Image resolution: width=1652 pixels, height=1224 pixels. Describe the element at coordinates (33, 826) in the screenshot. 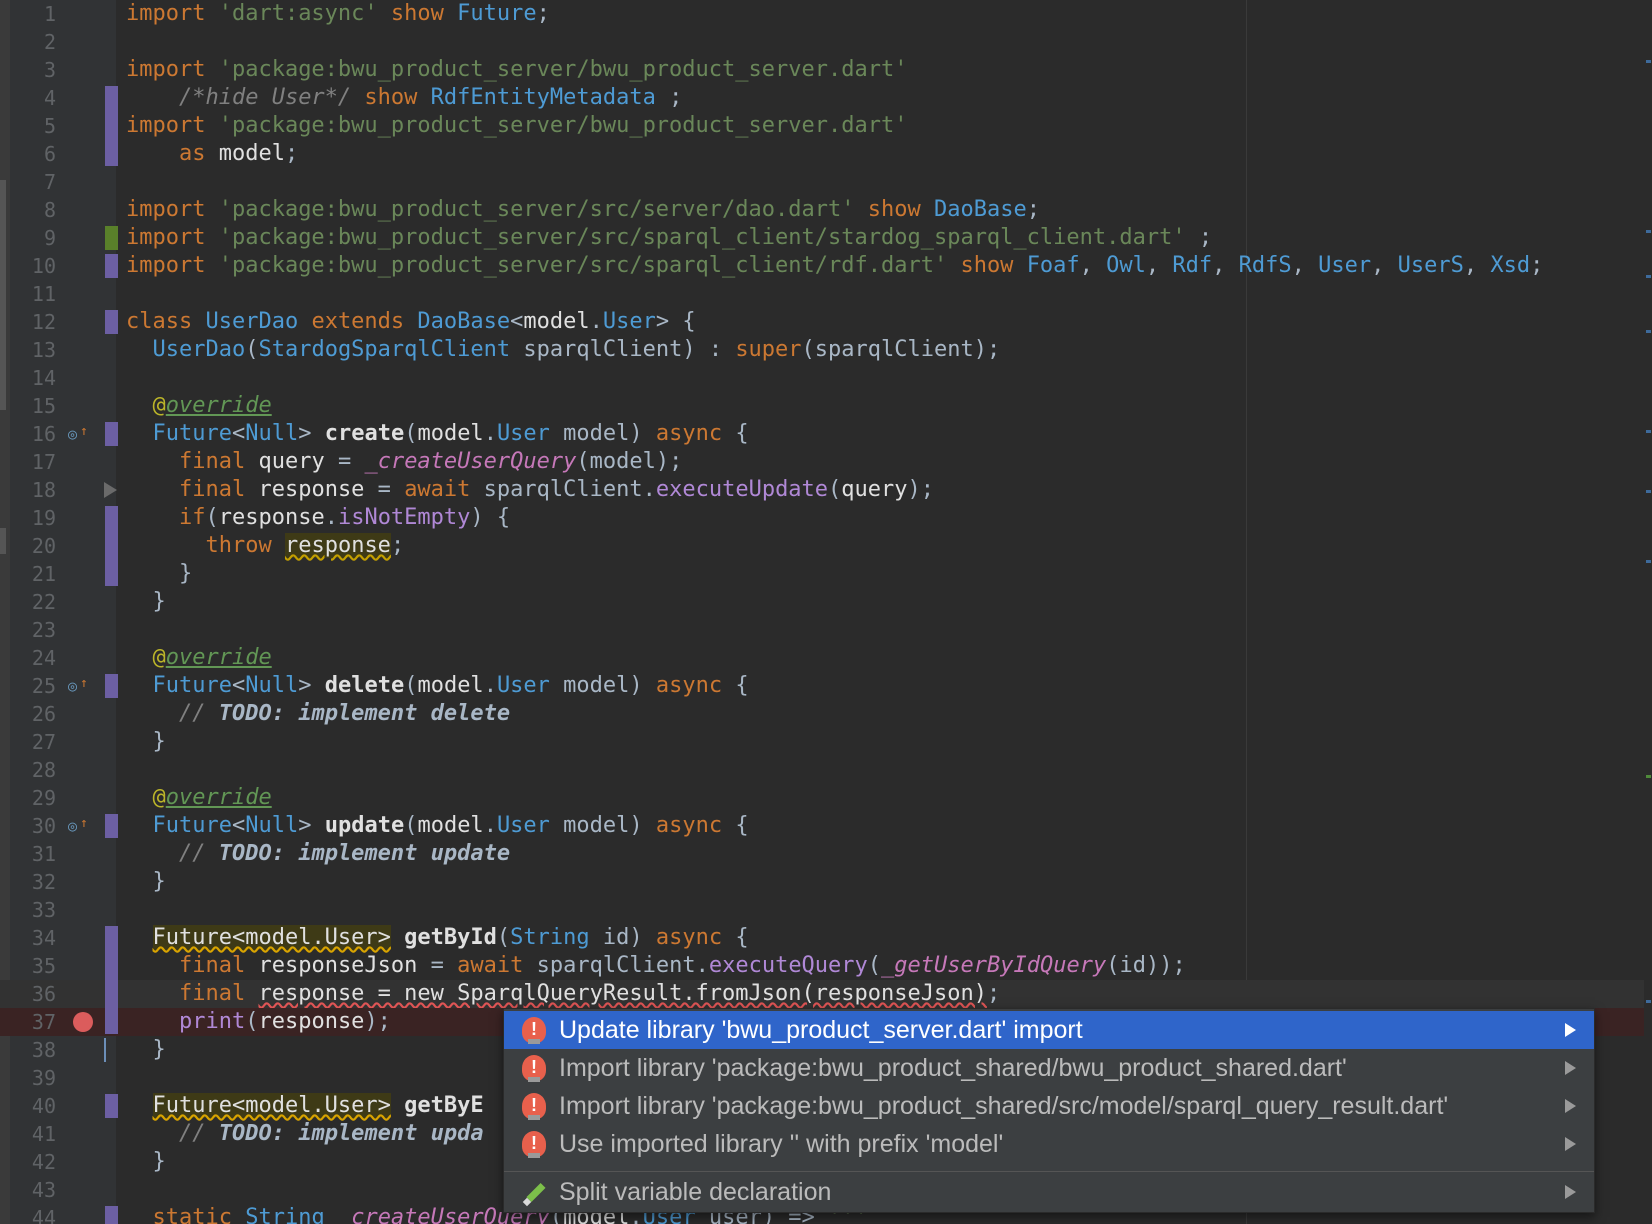

I see `line-number: 30` at that location.